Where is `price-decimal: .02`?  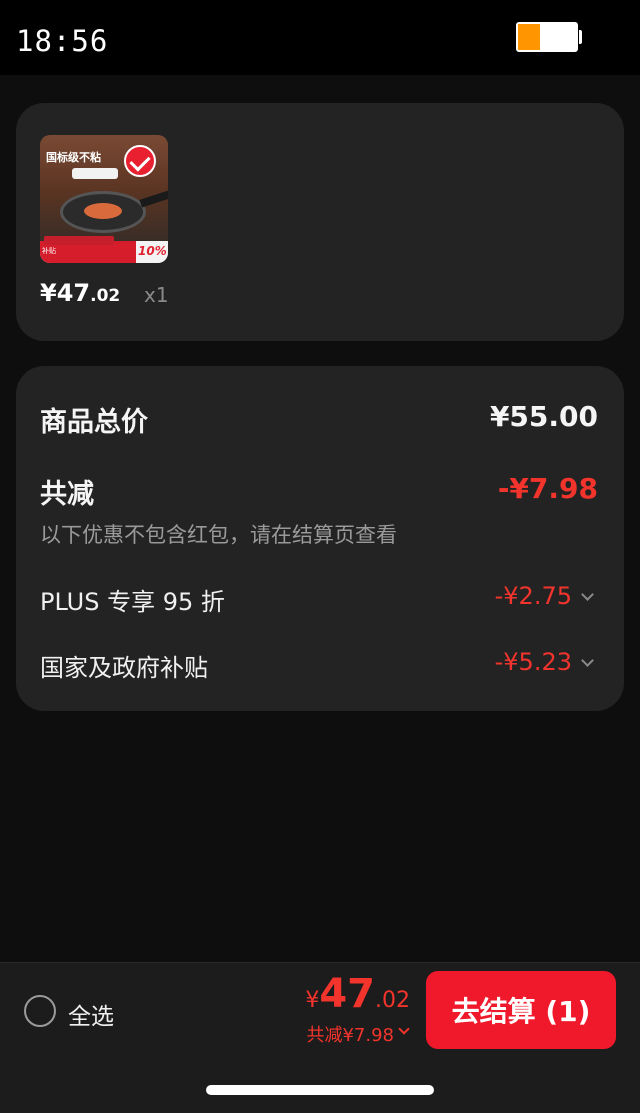
price-decimal: .02 is located at coordinates (105, 296).